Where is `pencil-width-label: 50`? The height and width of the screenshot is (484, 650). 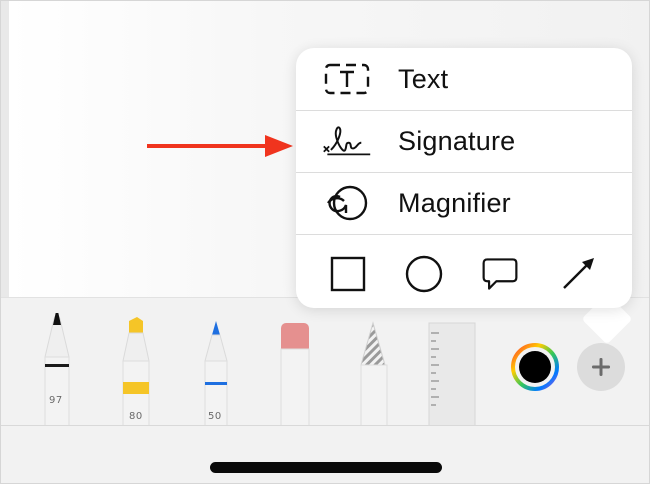
pencil-width-label: 50 is located at coordinates (215, 416).